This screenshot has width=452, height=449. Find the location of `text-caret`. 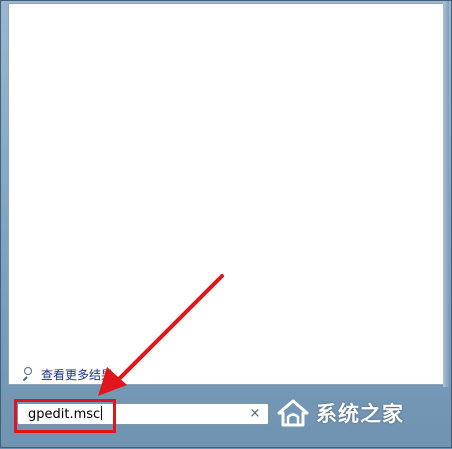

text-caret is located at coordinates (102, 413).